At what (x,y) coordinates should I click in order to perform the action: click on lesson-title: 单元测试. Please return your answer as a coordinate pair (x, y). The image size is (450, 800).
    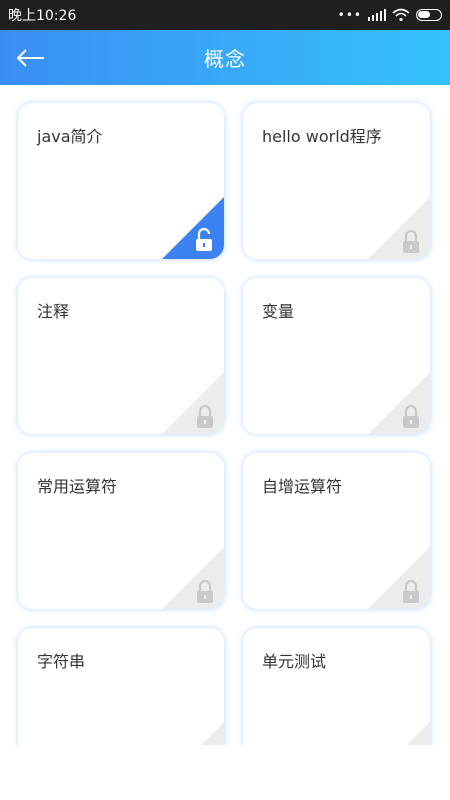
    Looking at the image, I should click on (294, 661).